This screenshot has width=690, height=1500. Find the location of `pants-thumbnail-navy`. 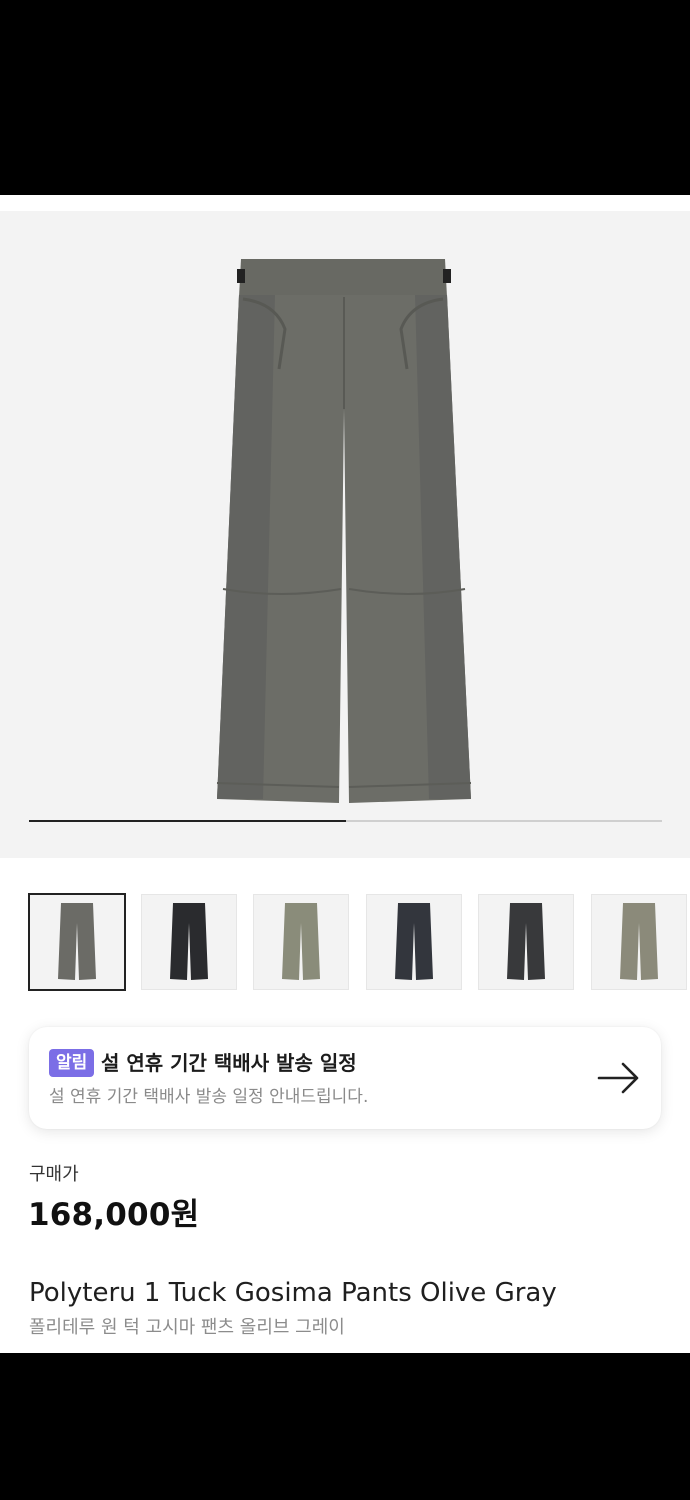

pants-thumbnail-navy is located at coordinates (413, 941).